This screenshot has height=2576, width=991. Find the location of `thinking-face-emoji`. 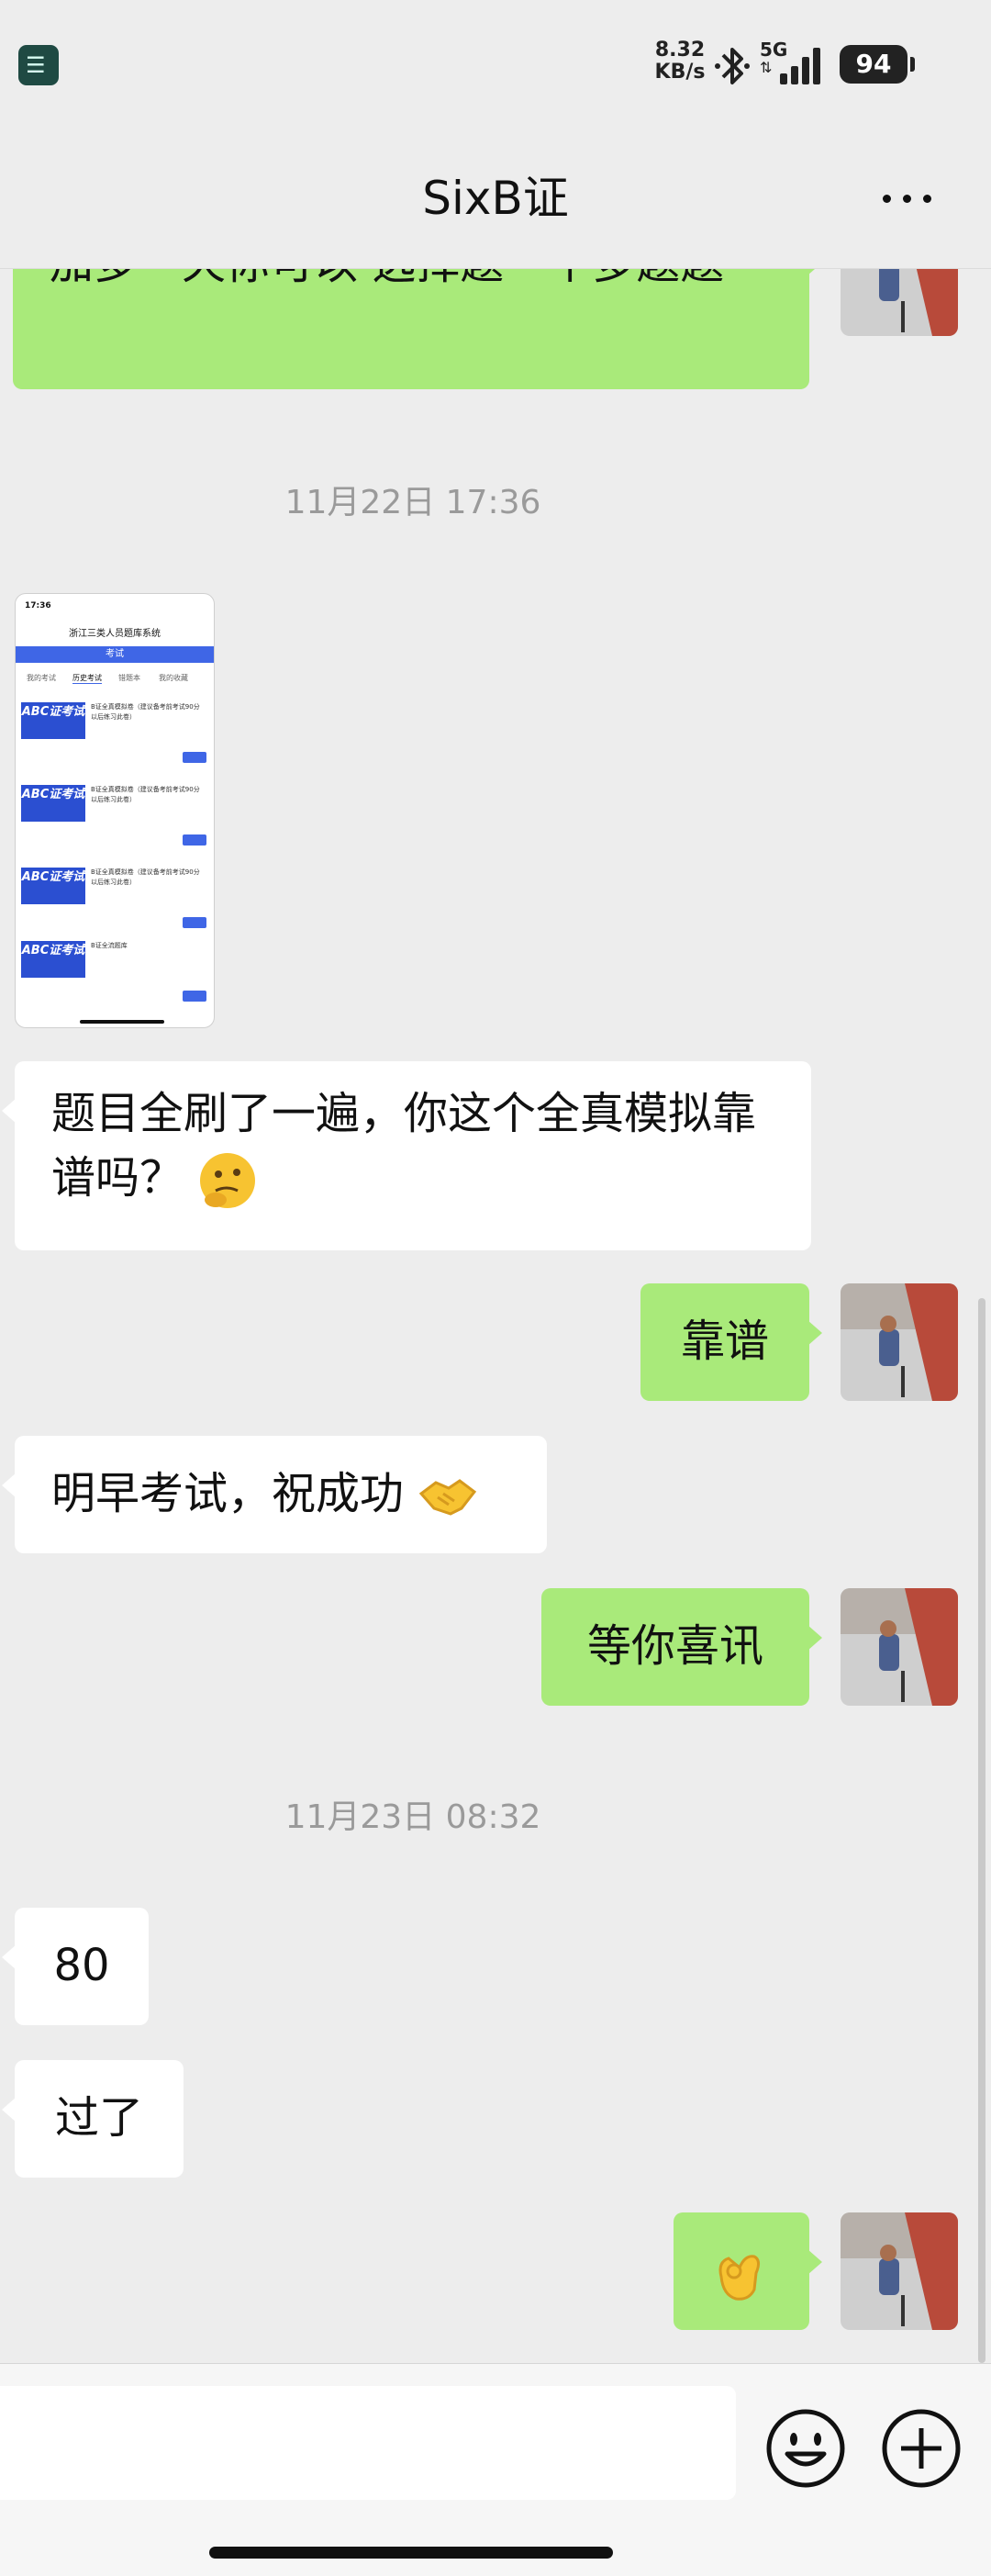

thinking-face-emoji is located at coordinates (228, 1180).